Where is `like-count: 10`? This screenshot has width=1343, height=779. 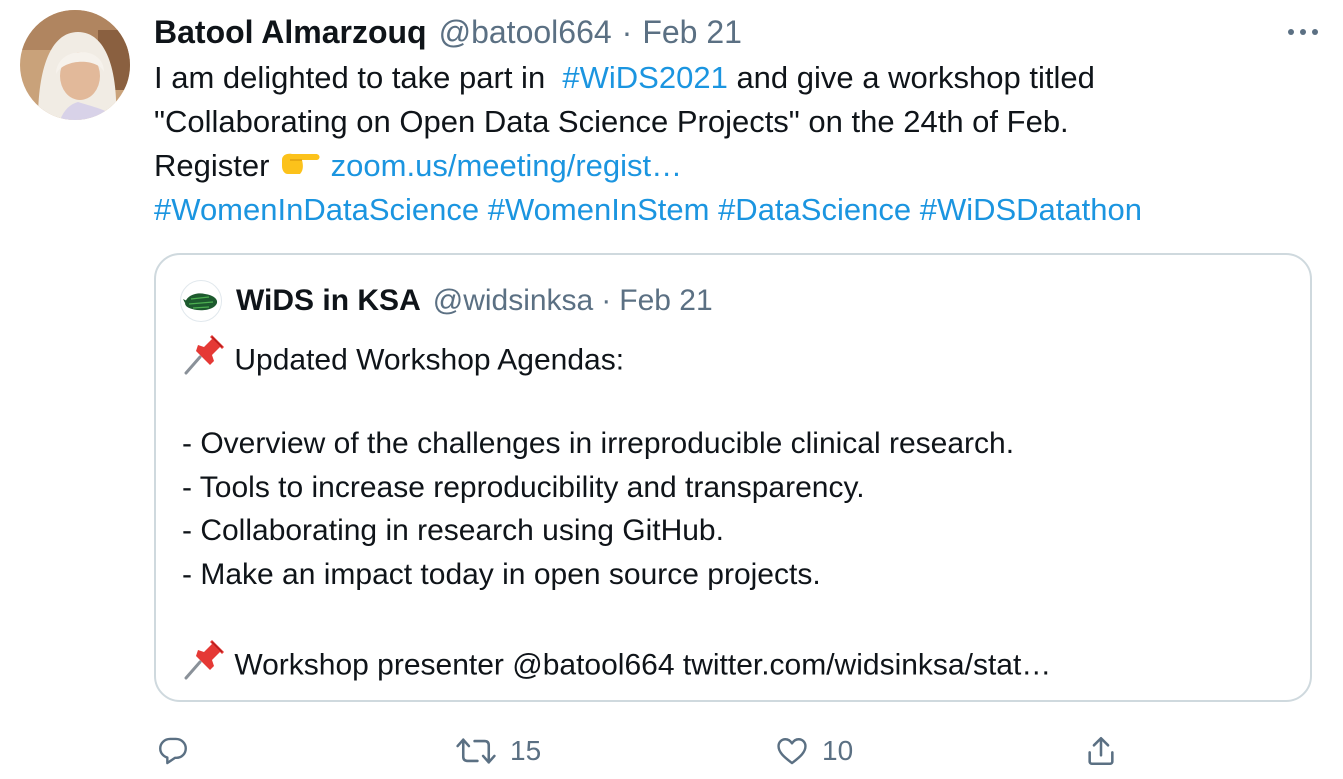 like-count: 10 is located at coordinates (838, 750).